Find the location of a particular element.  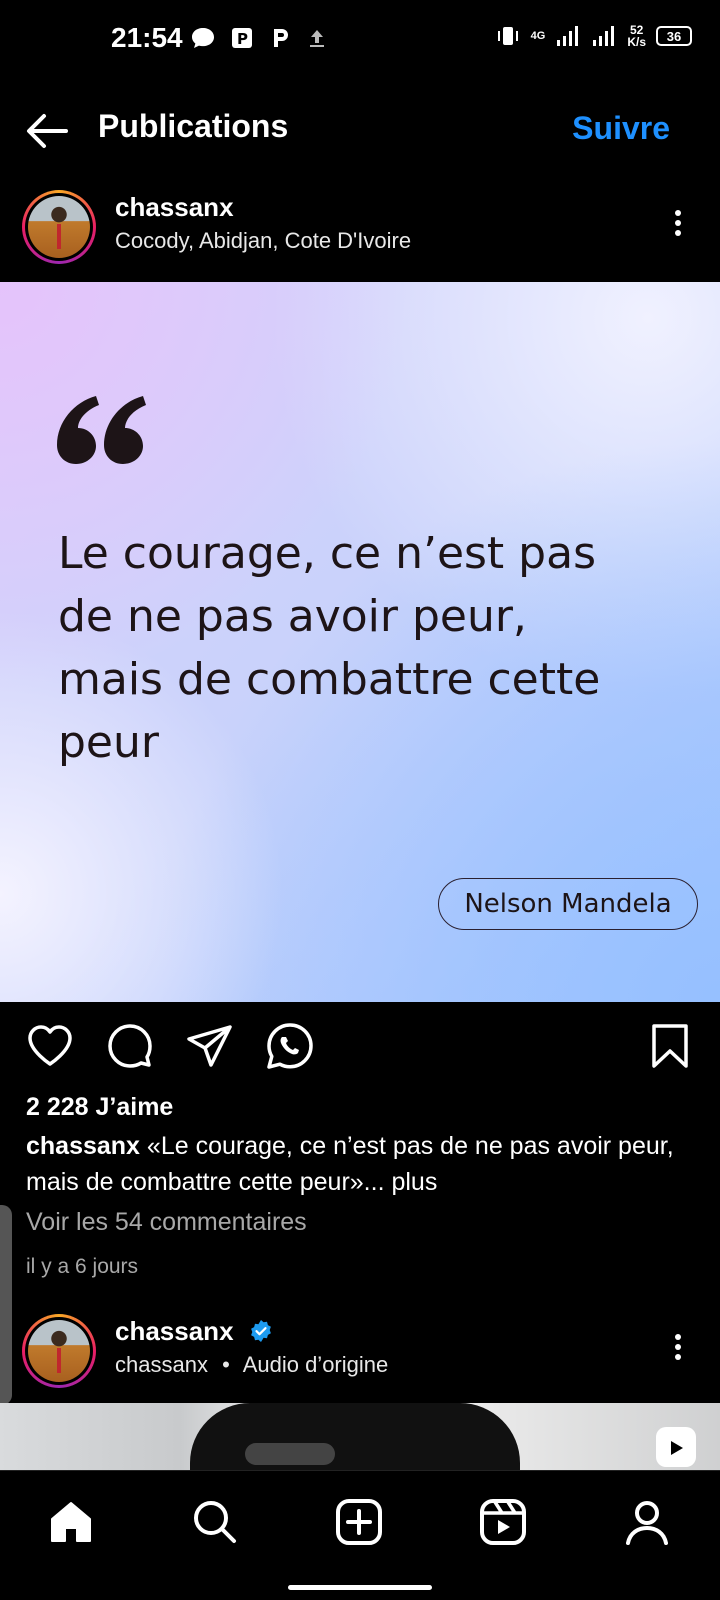

page-title: Publications is located at coordinates (193, 126).